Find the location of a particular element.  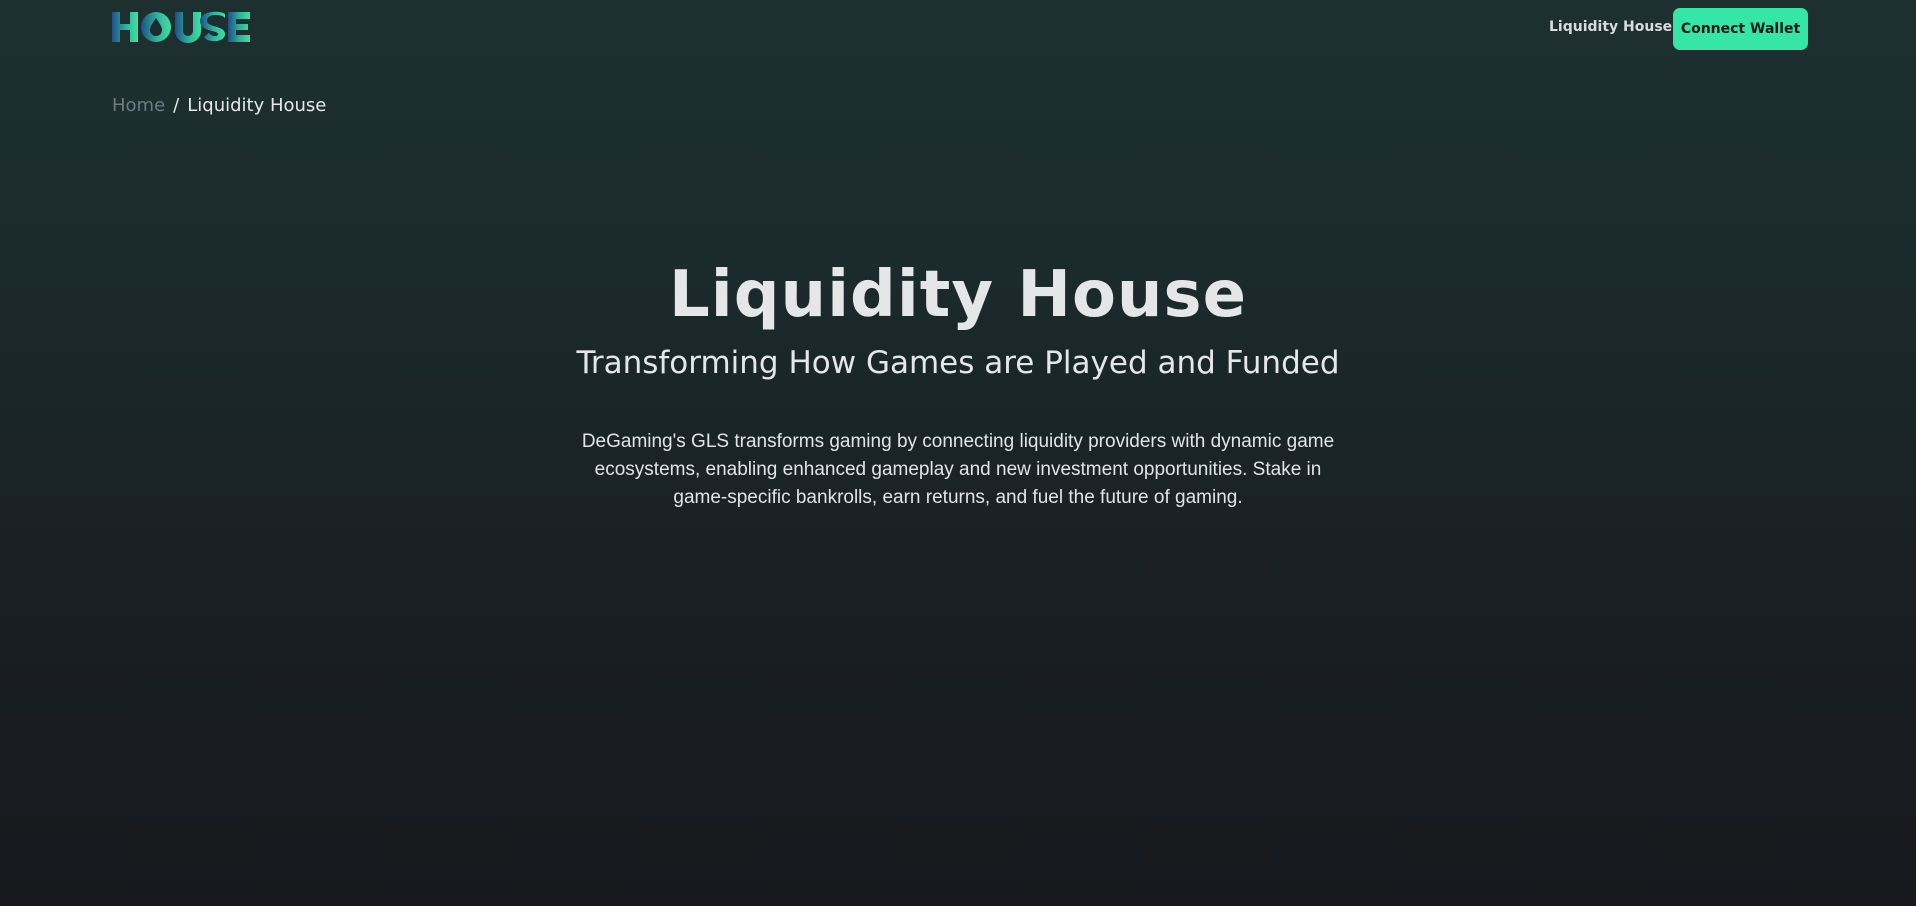

breadcrumb-home-link: Home is located at coordinates (138, 105).